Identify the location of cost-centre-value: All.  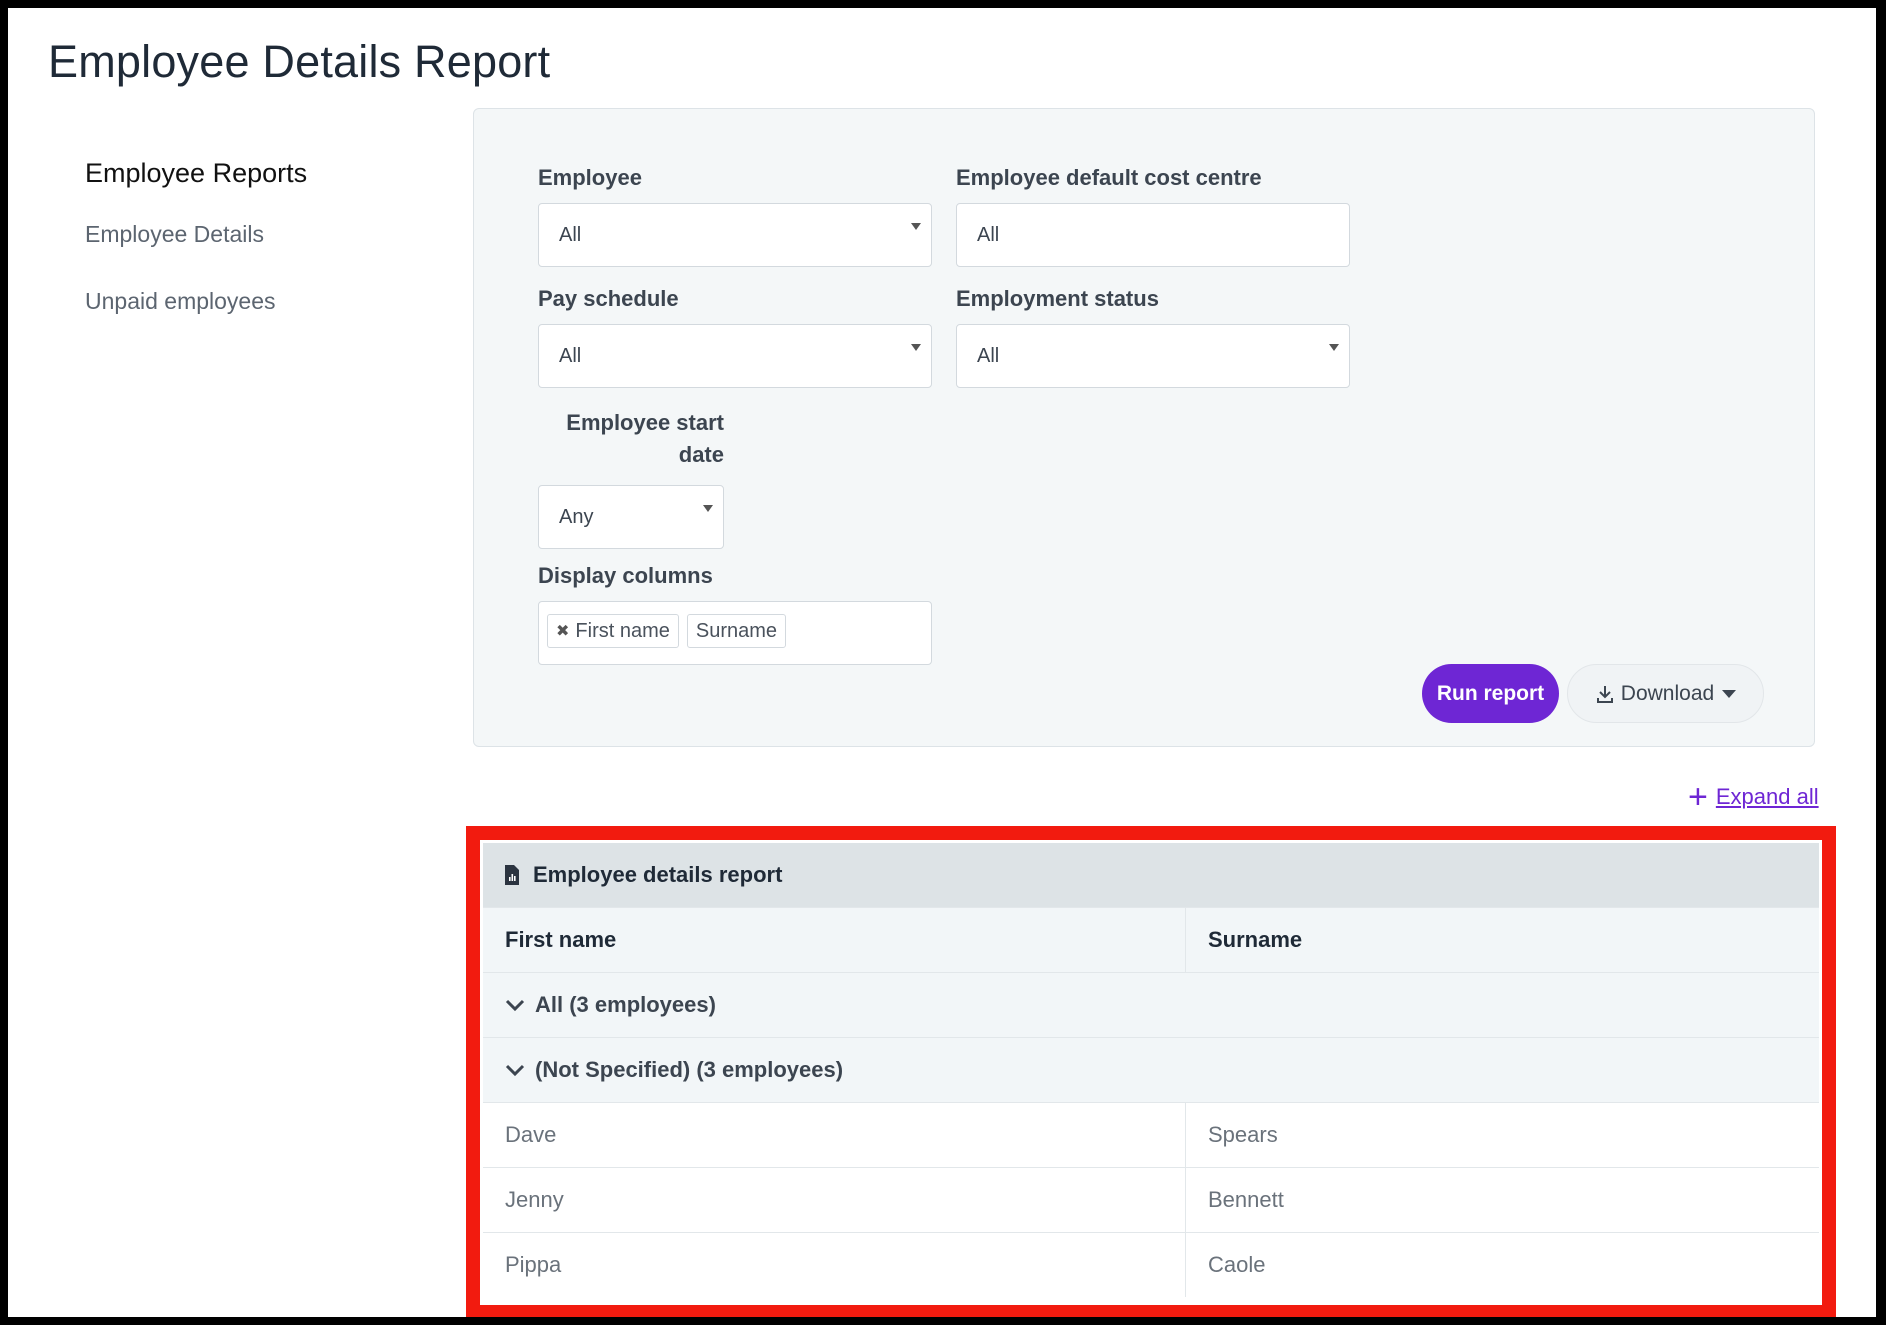
(988, 235).